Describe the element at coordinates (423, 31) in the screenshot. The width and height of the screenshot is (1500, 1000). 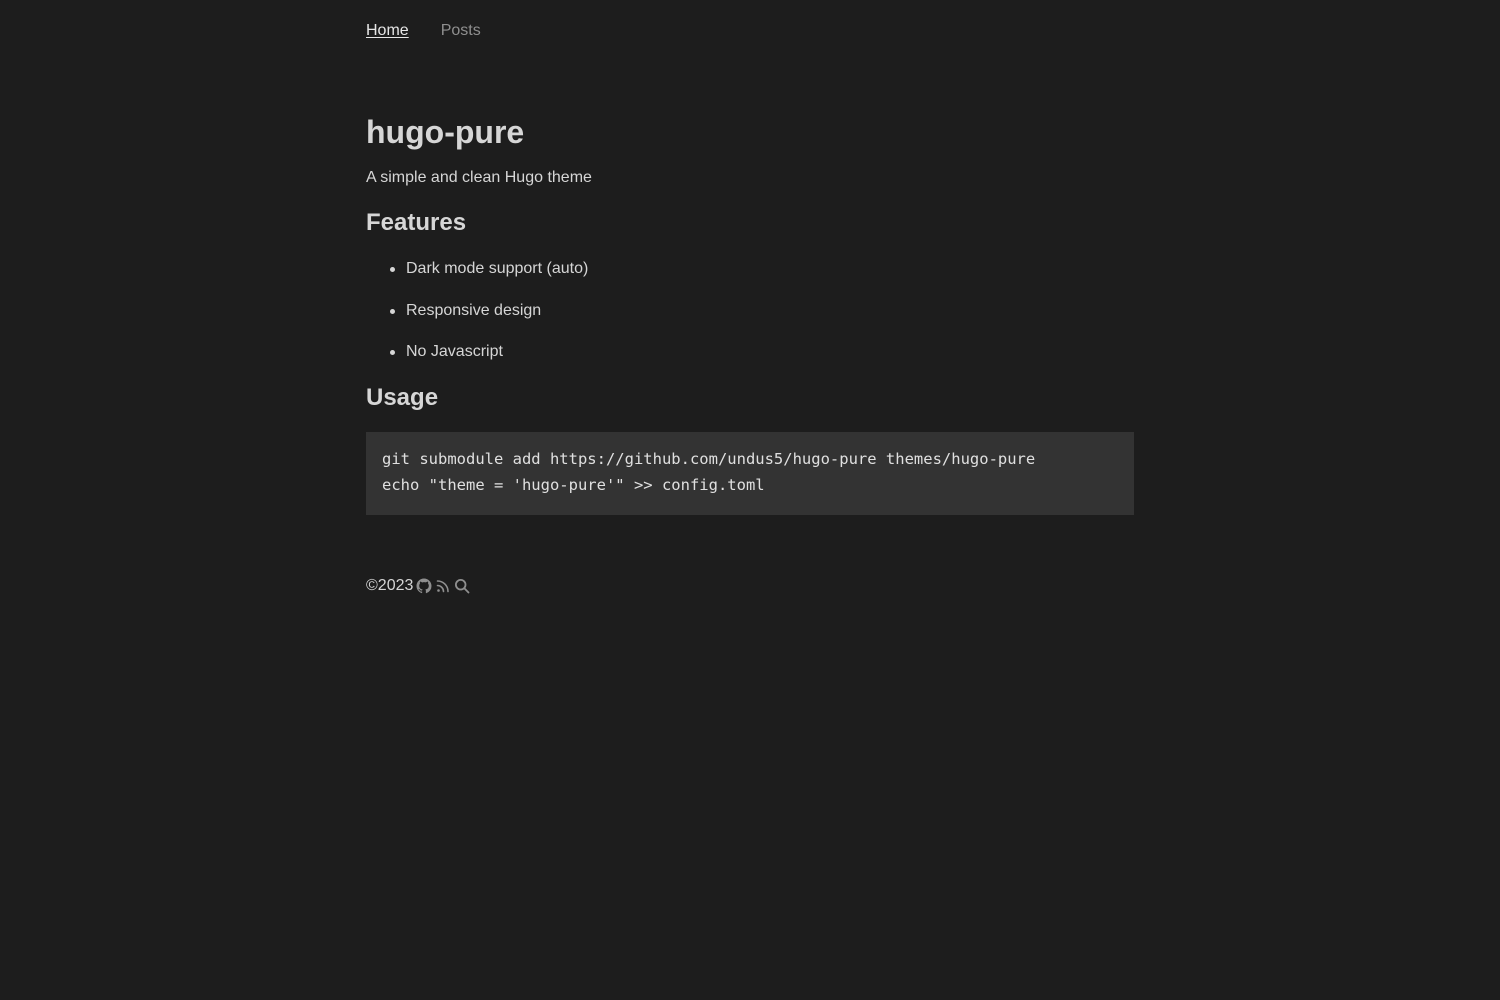
I see `top-nav: Home Posts` at that location.